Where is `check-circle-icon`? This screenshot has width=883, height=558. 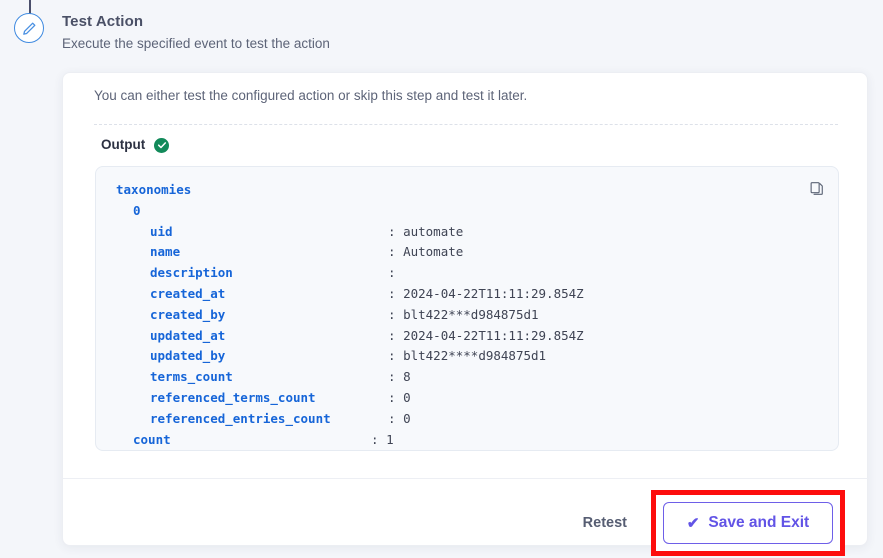
check-circle-icon is located at coordinates (162, 145).